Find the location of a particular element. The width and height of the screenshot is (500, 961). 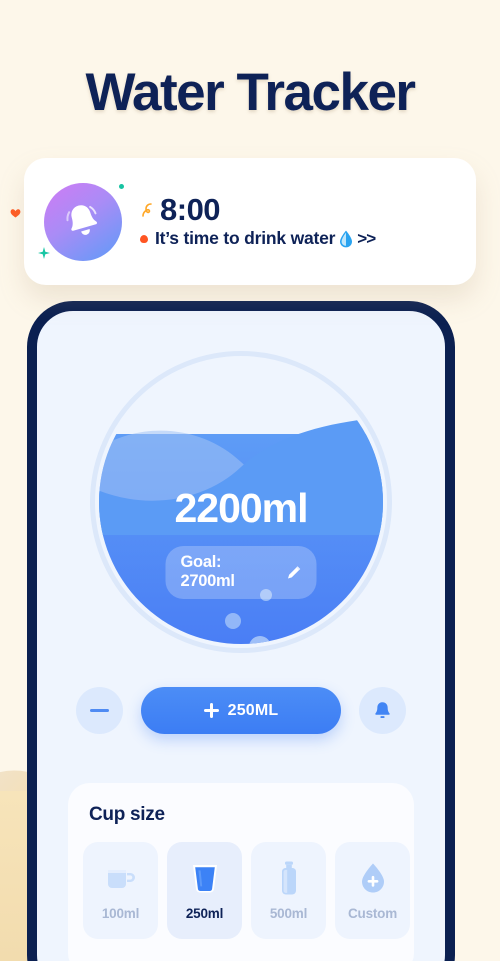

notification-message-row: It’s time to drink water >> is located at coordinates (258, 238).